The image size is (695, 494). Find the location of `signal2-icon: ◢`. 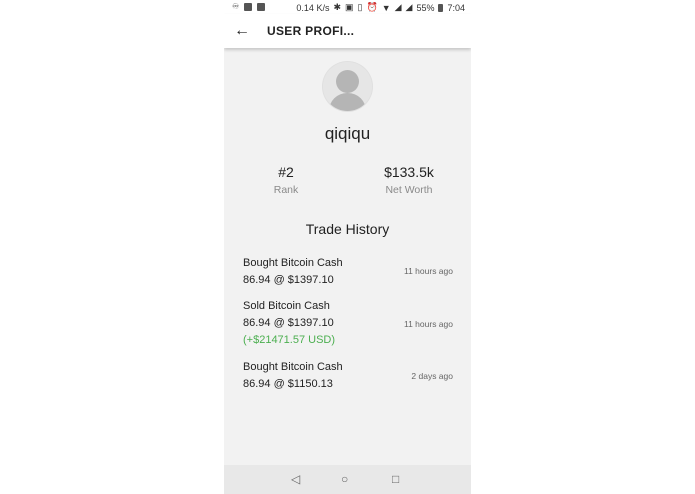

signal2-icon: ◢ is located at coordinates (409, 7).